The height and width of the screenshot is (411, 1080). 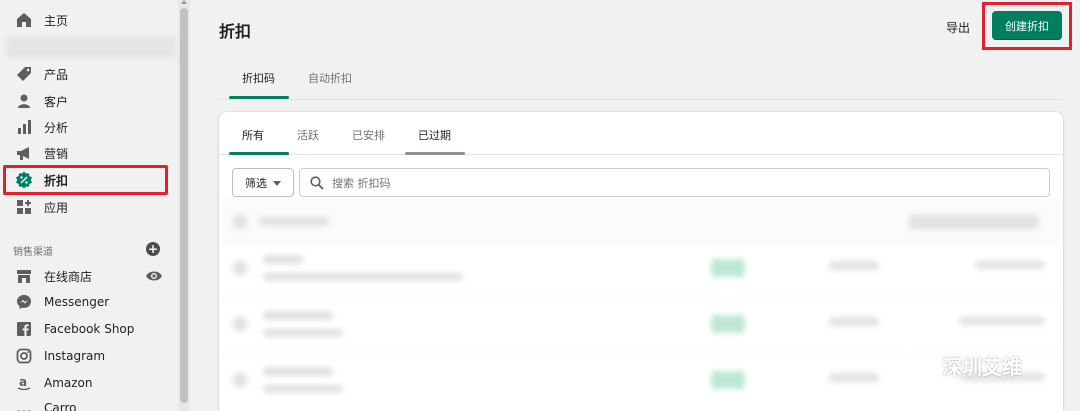 What do you see at coordinates (24, 153) in the screenshot?
I see `megaphone-icon` at bounding box center [24, 153].